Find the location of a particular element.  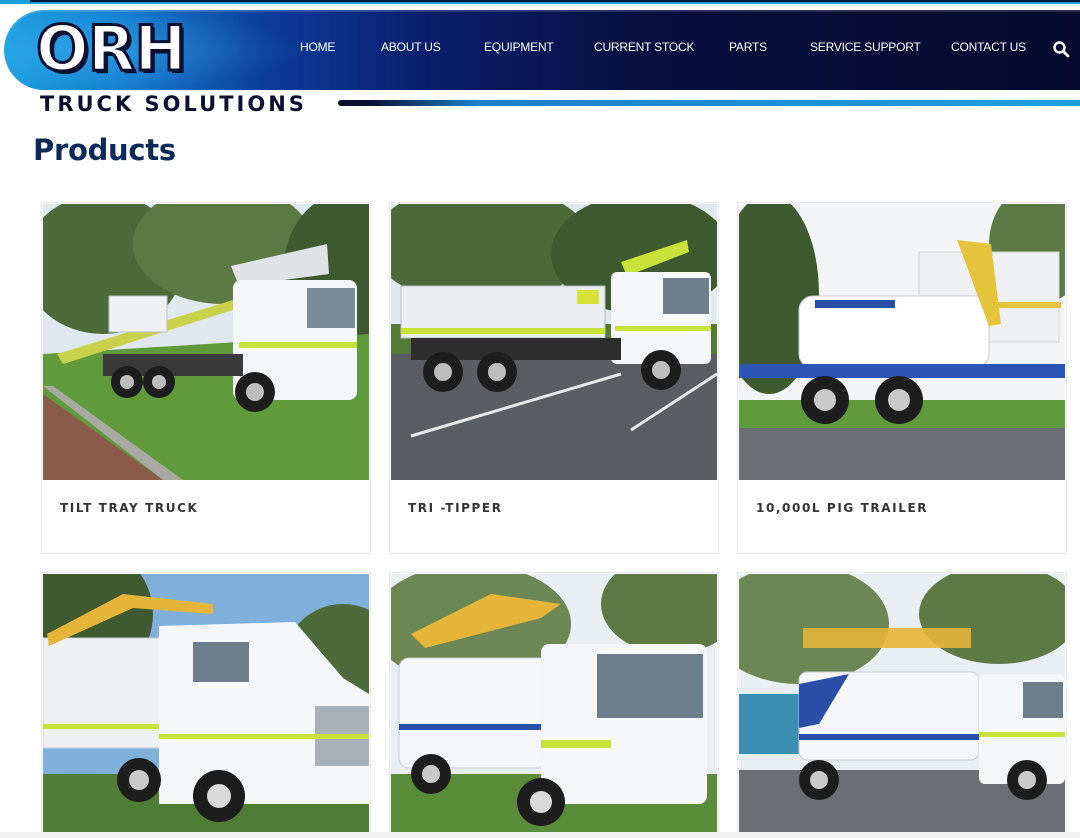

product-card: TRI -TIPPER is located at coordinates (554, 378).